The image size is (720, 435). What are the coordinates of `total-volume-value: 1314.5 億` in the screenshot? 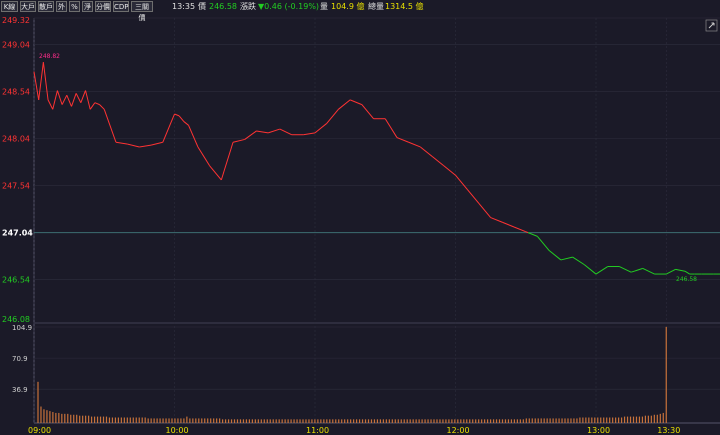 It's located at (404, 6).